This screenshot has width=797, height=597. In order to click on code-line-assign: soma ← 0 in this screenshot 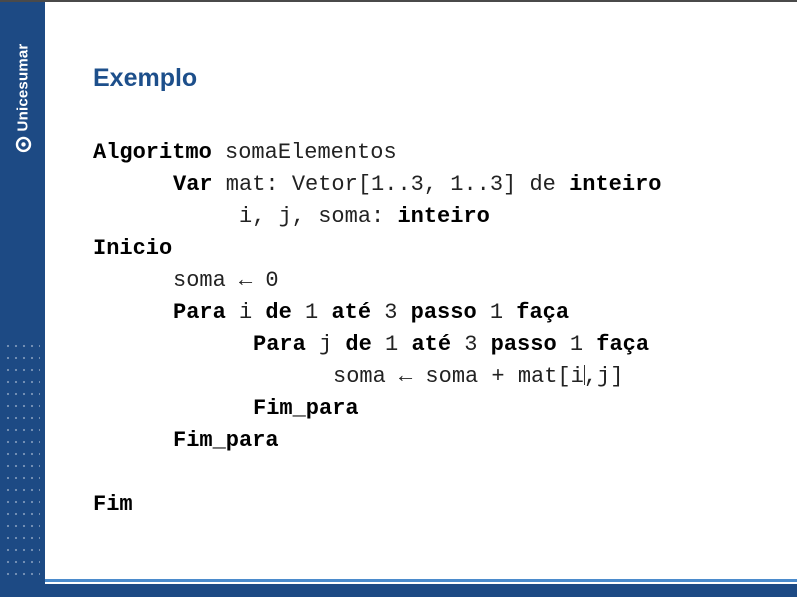, I will do `click(377, 281)`.